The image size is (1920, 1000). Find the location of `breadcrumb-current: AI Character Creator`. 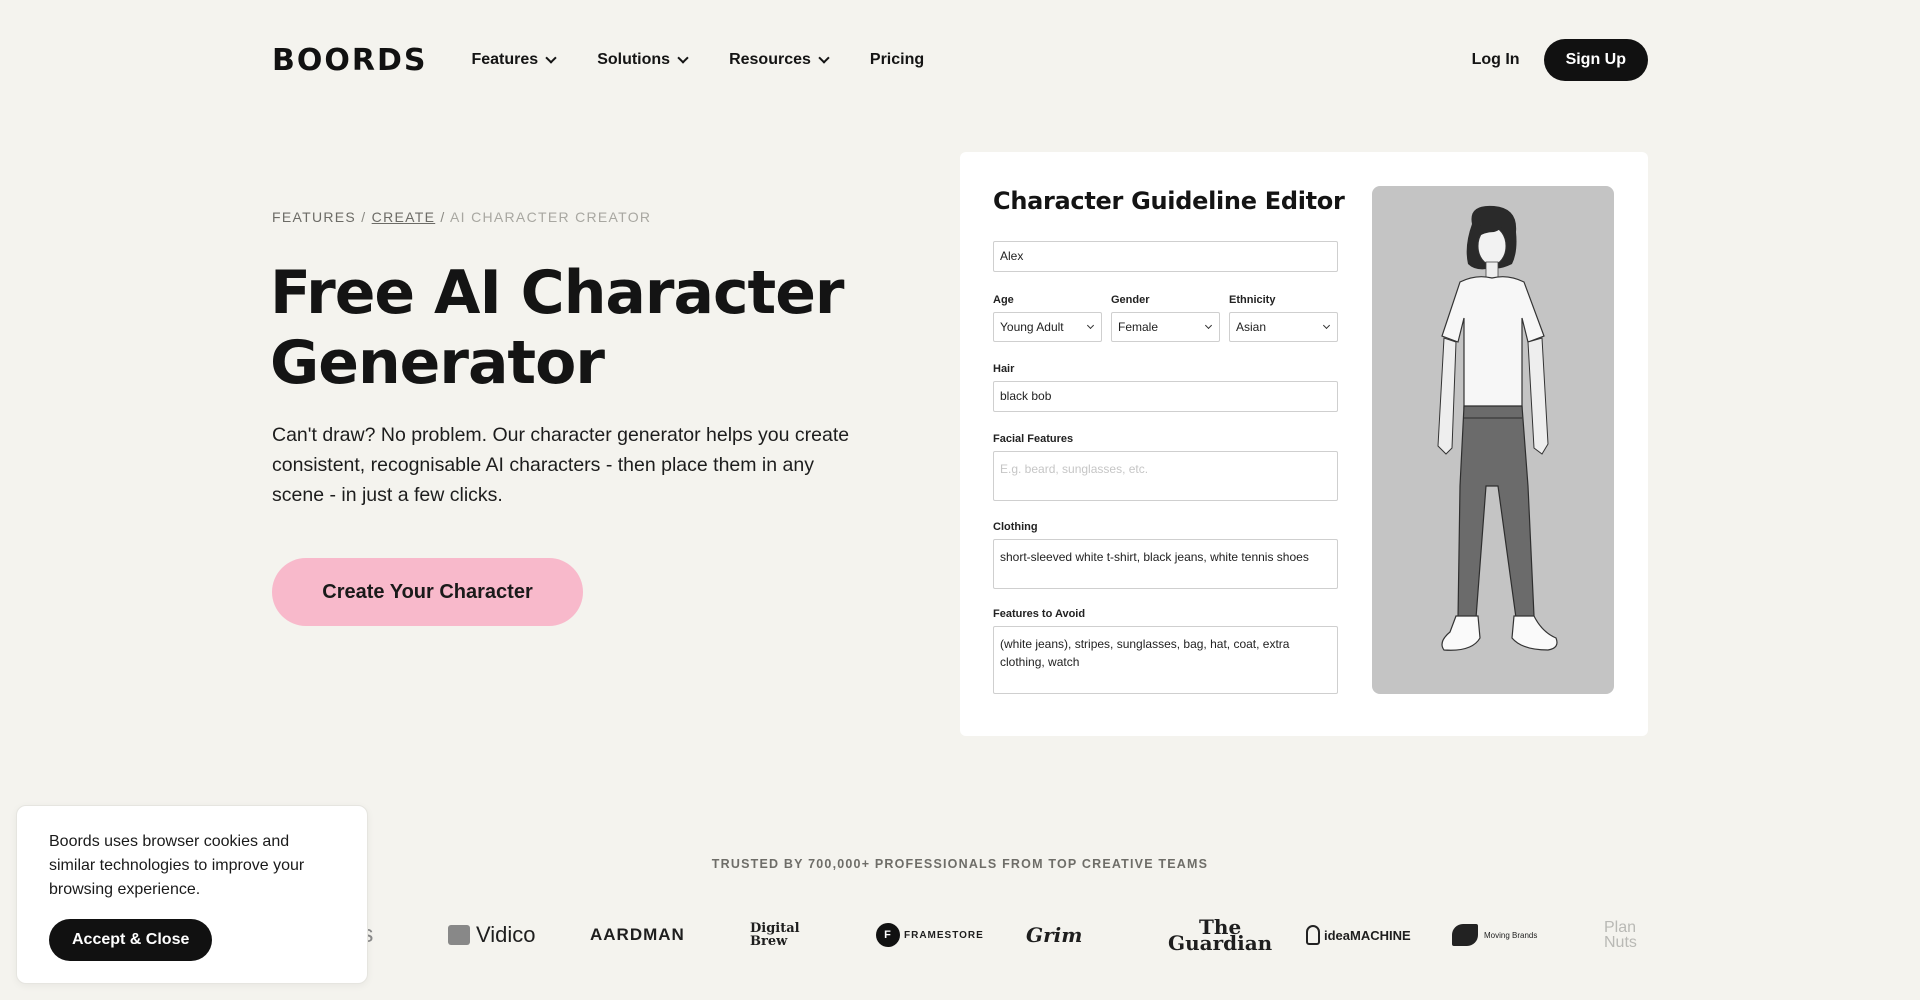

breadcrumb-current: AI Character Creator is located at coordinates (551, 217).